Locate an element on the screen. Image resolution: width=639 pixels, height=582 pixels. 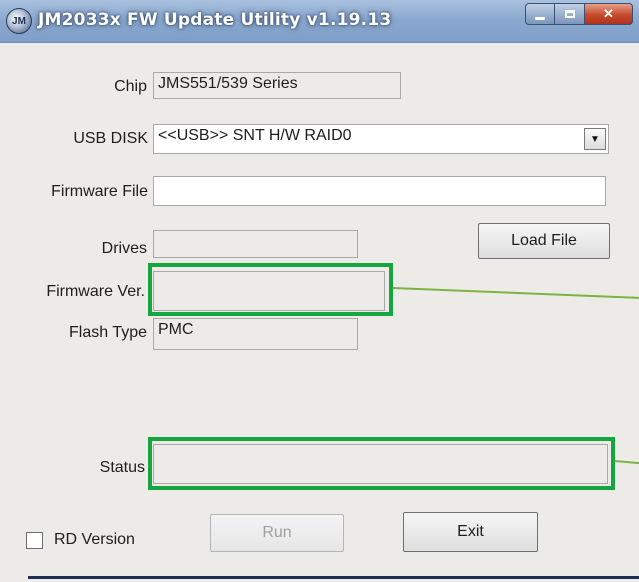
app-icon: JM is located at coordinates (19, 21).